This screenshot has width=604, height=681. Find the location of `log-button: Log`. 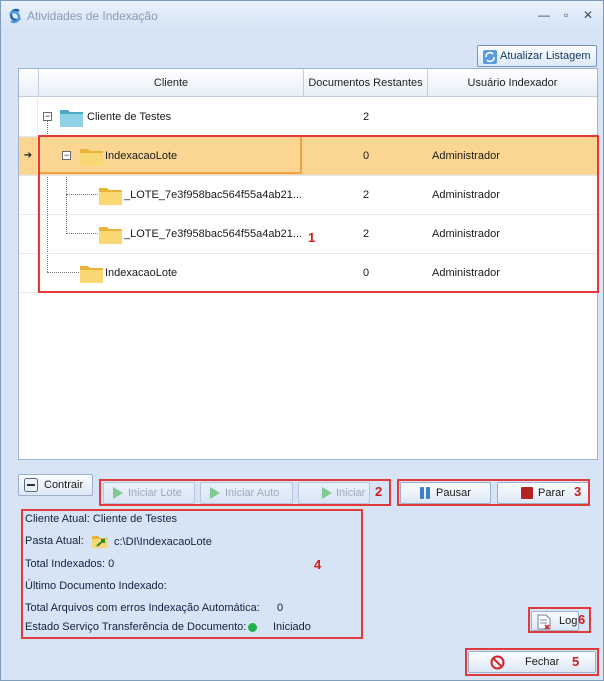

log-button: Log is located at coordinates (555, 621).